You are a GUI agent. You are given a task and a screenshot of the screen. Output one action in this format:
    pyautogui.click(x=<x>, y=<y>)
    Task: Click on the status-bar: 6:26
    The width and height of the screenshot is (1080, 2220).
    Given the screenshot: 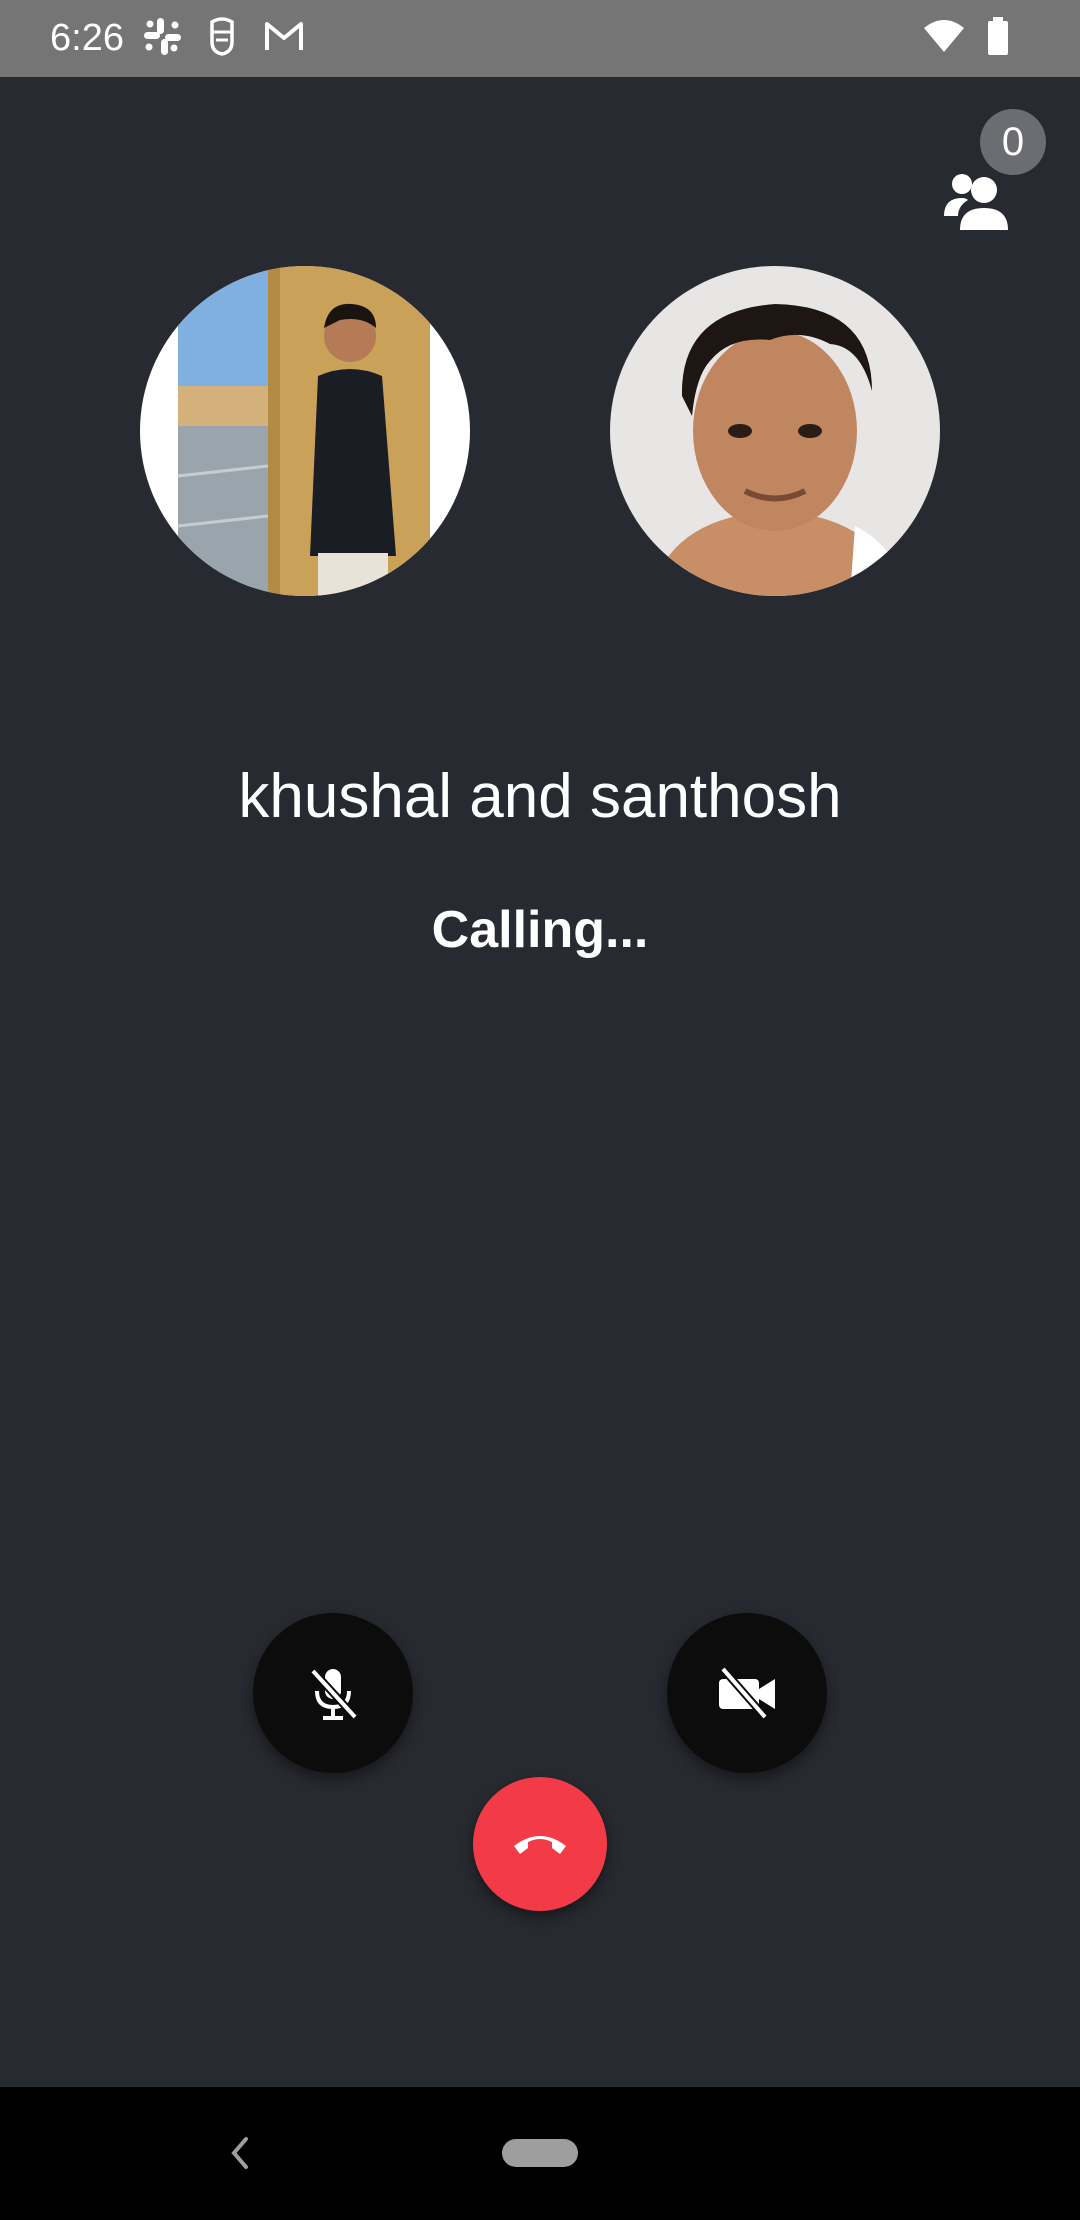 What is the action you would take?
    pyautogui.click(x=540, y=38)
    